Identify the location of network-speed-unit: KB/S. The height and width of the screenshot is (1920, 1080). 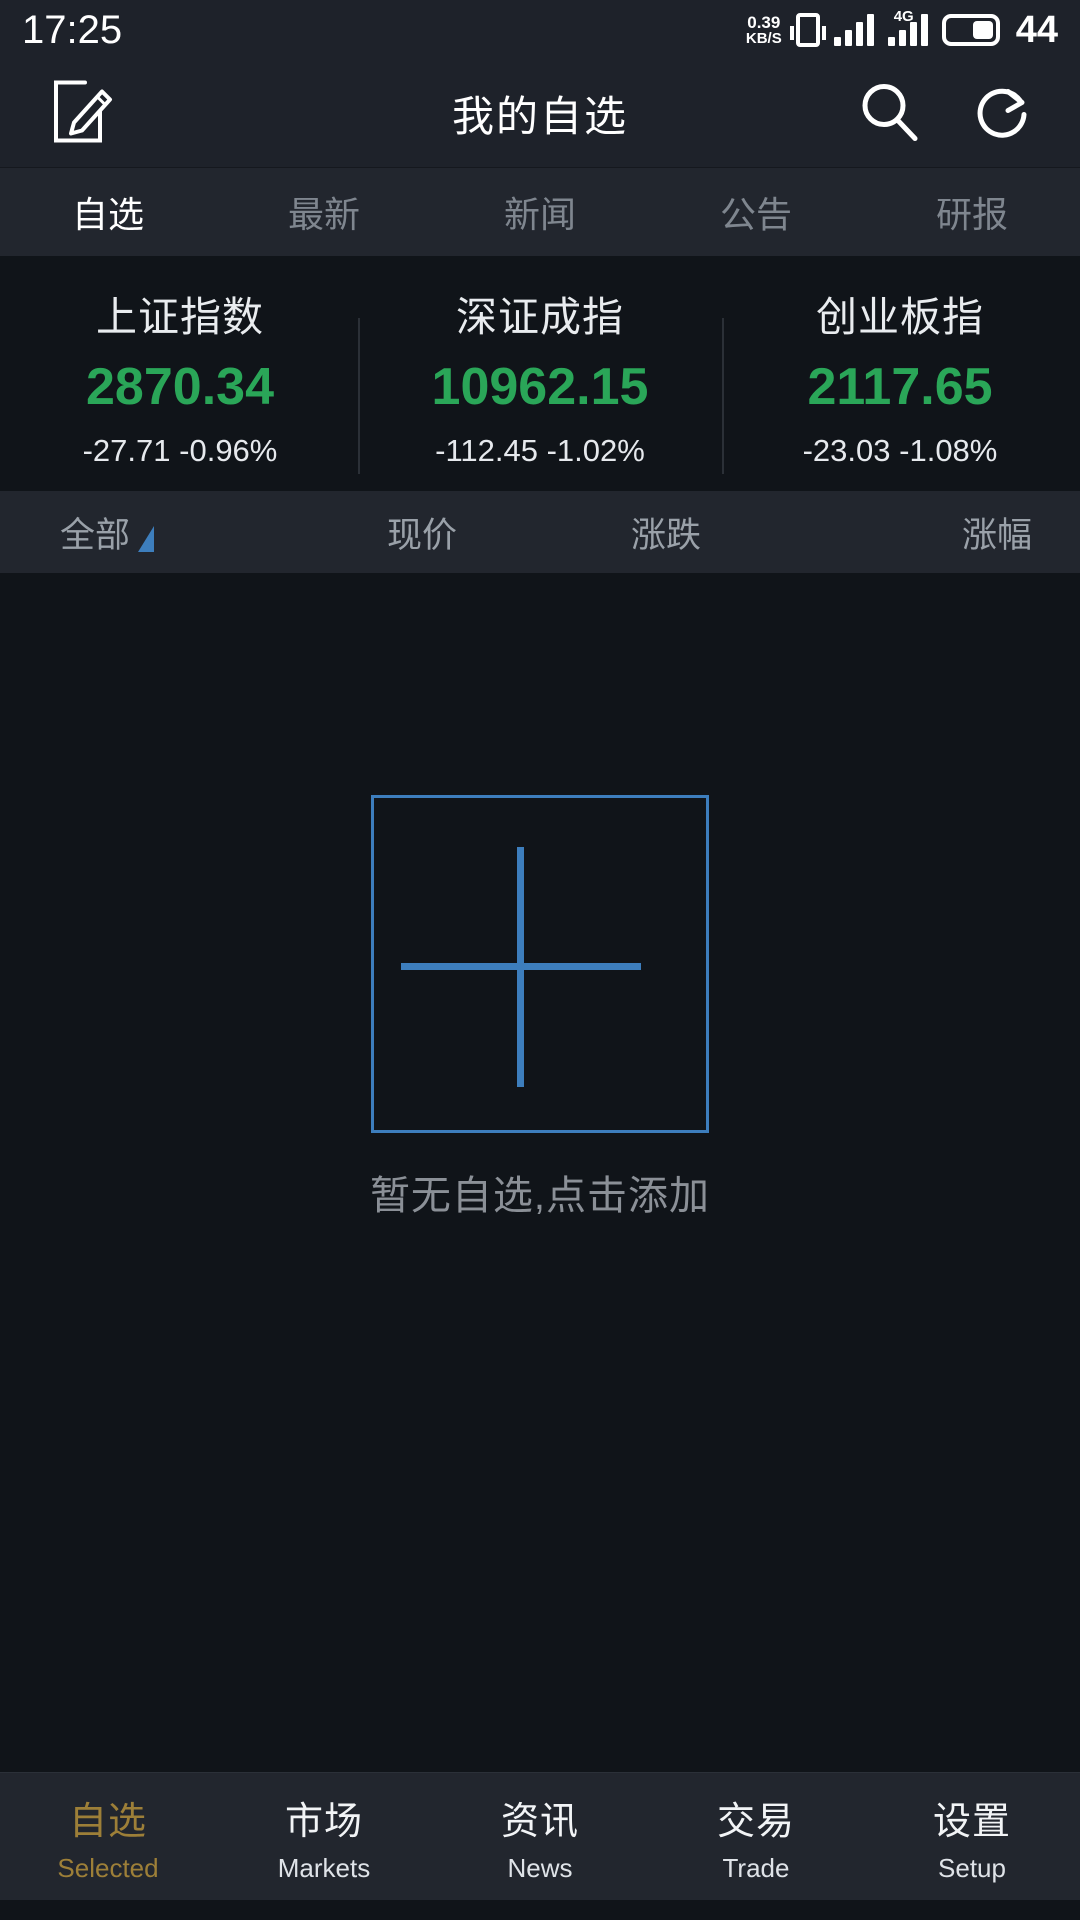
(763, 38).